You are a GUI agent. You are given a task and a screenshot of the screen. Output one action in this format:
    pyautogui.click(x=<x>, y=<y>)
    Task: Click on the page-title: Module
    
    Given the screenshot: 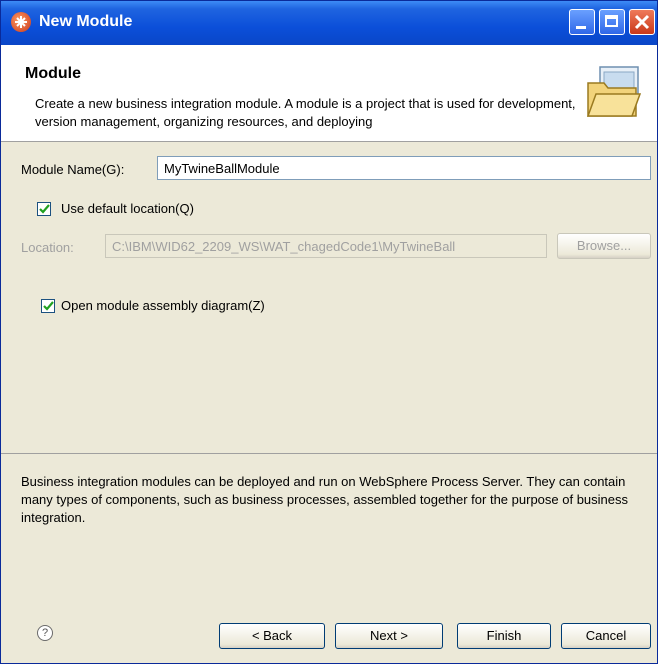 What is the action you would take?
    pyautogui.click(x=53, y=73)
    